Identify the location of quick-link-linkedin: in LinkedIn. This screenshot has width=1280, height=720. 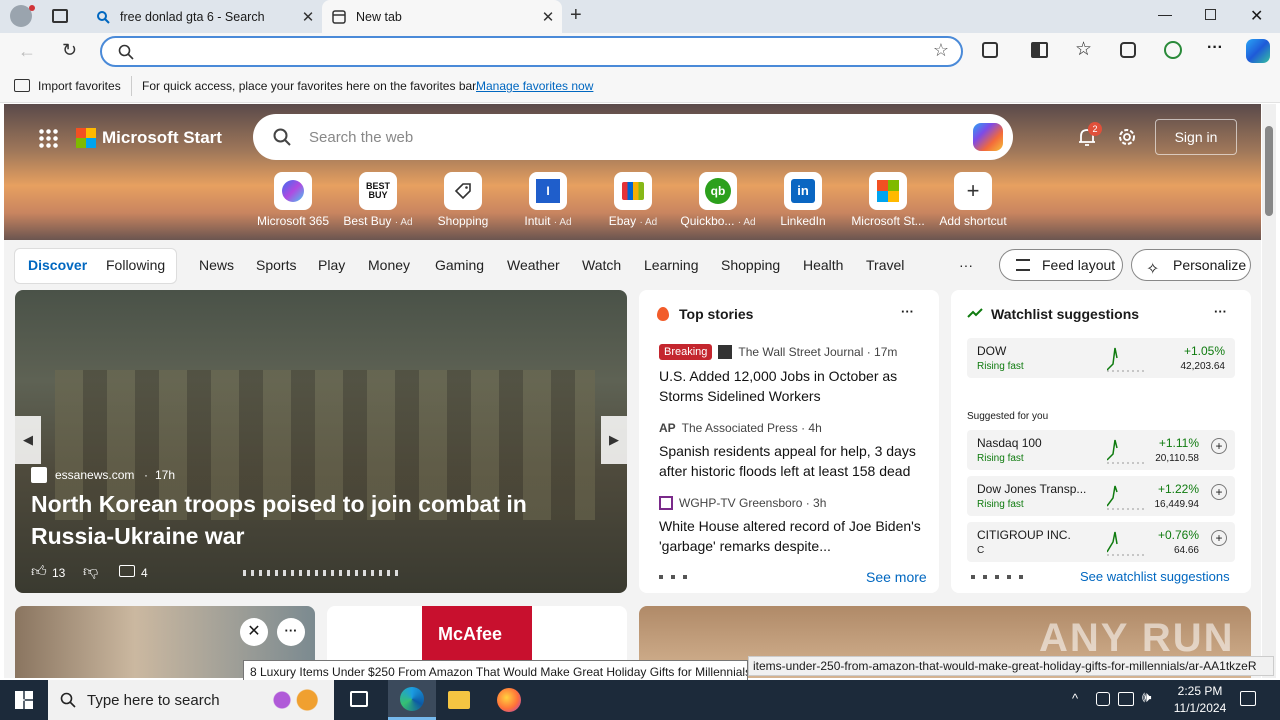
(803, 200).